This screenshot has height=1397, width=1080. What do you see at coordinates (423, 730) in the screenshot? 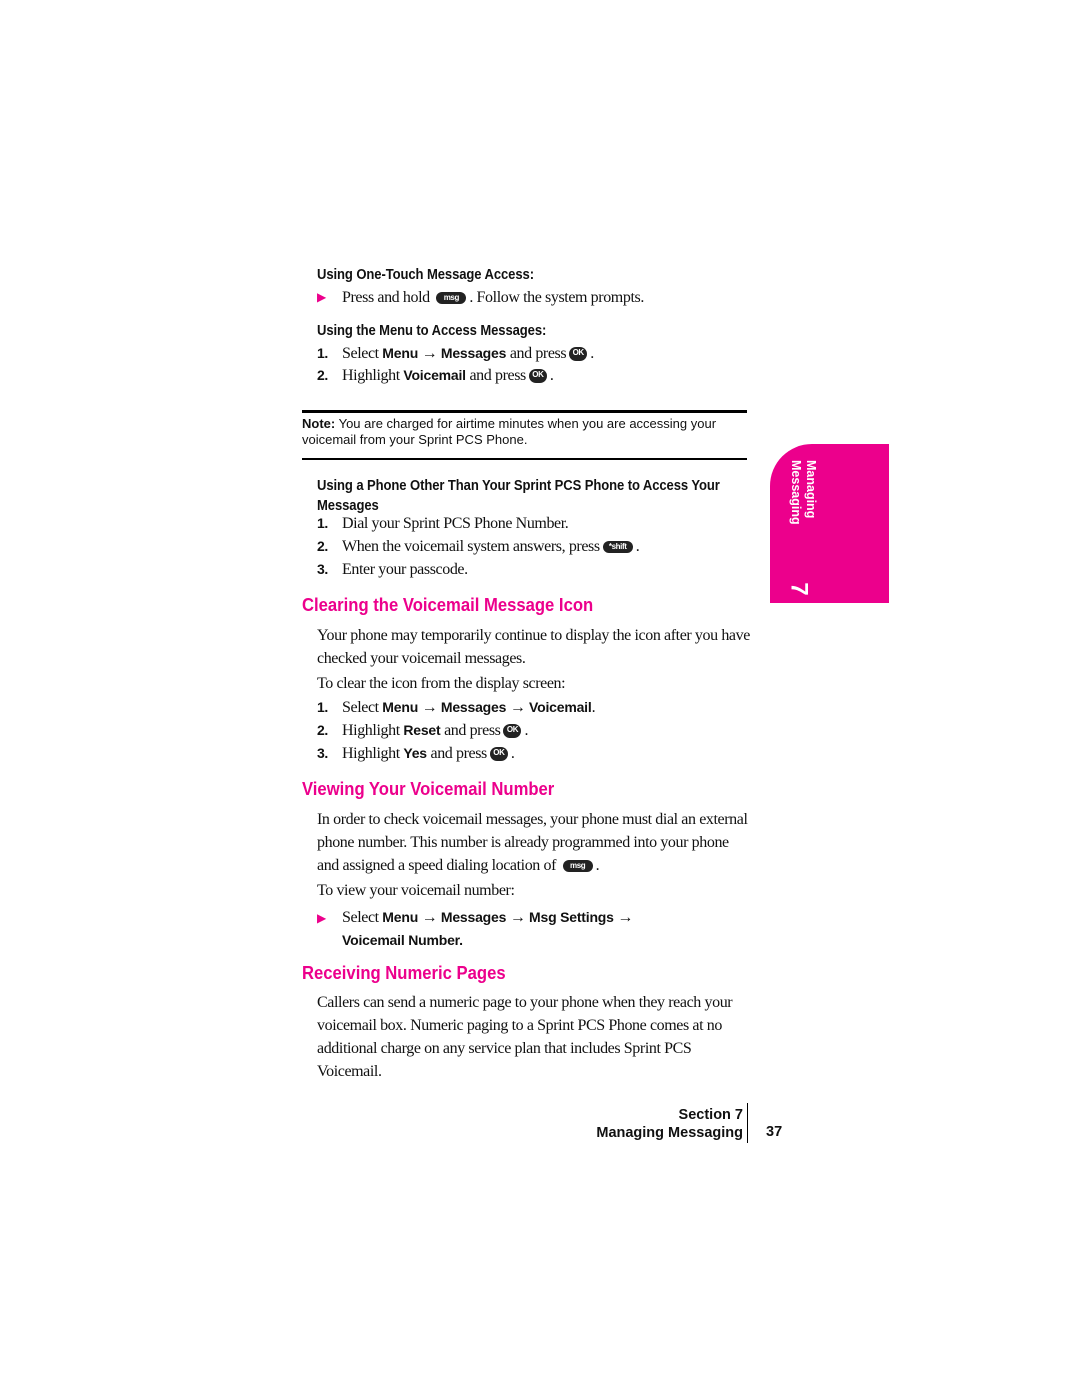
I see `step-item: 2. Highlight Reset and press OK.` at bounding box center [423, 730].